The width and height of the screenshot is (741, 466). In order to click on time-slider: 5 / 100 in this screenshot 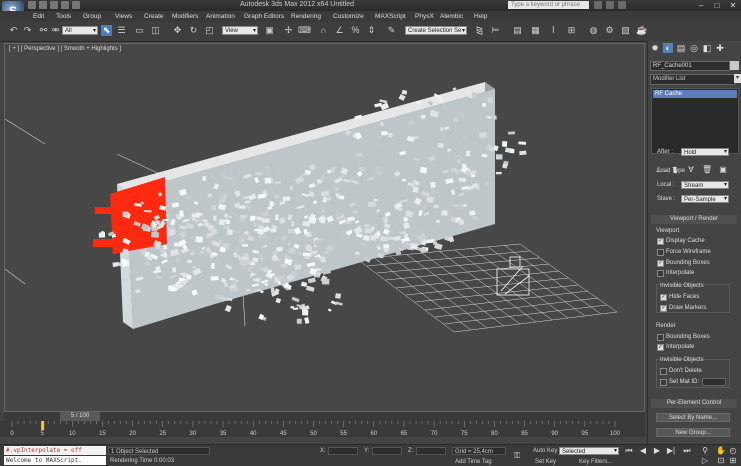, I will do `click(324, 416)`.